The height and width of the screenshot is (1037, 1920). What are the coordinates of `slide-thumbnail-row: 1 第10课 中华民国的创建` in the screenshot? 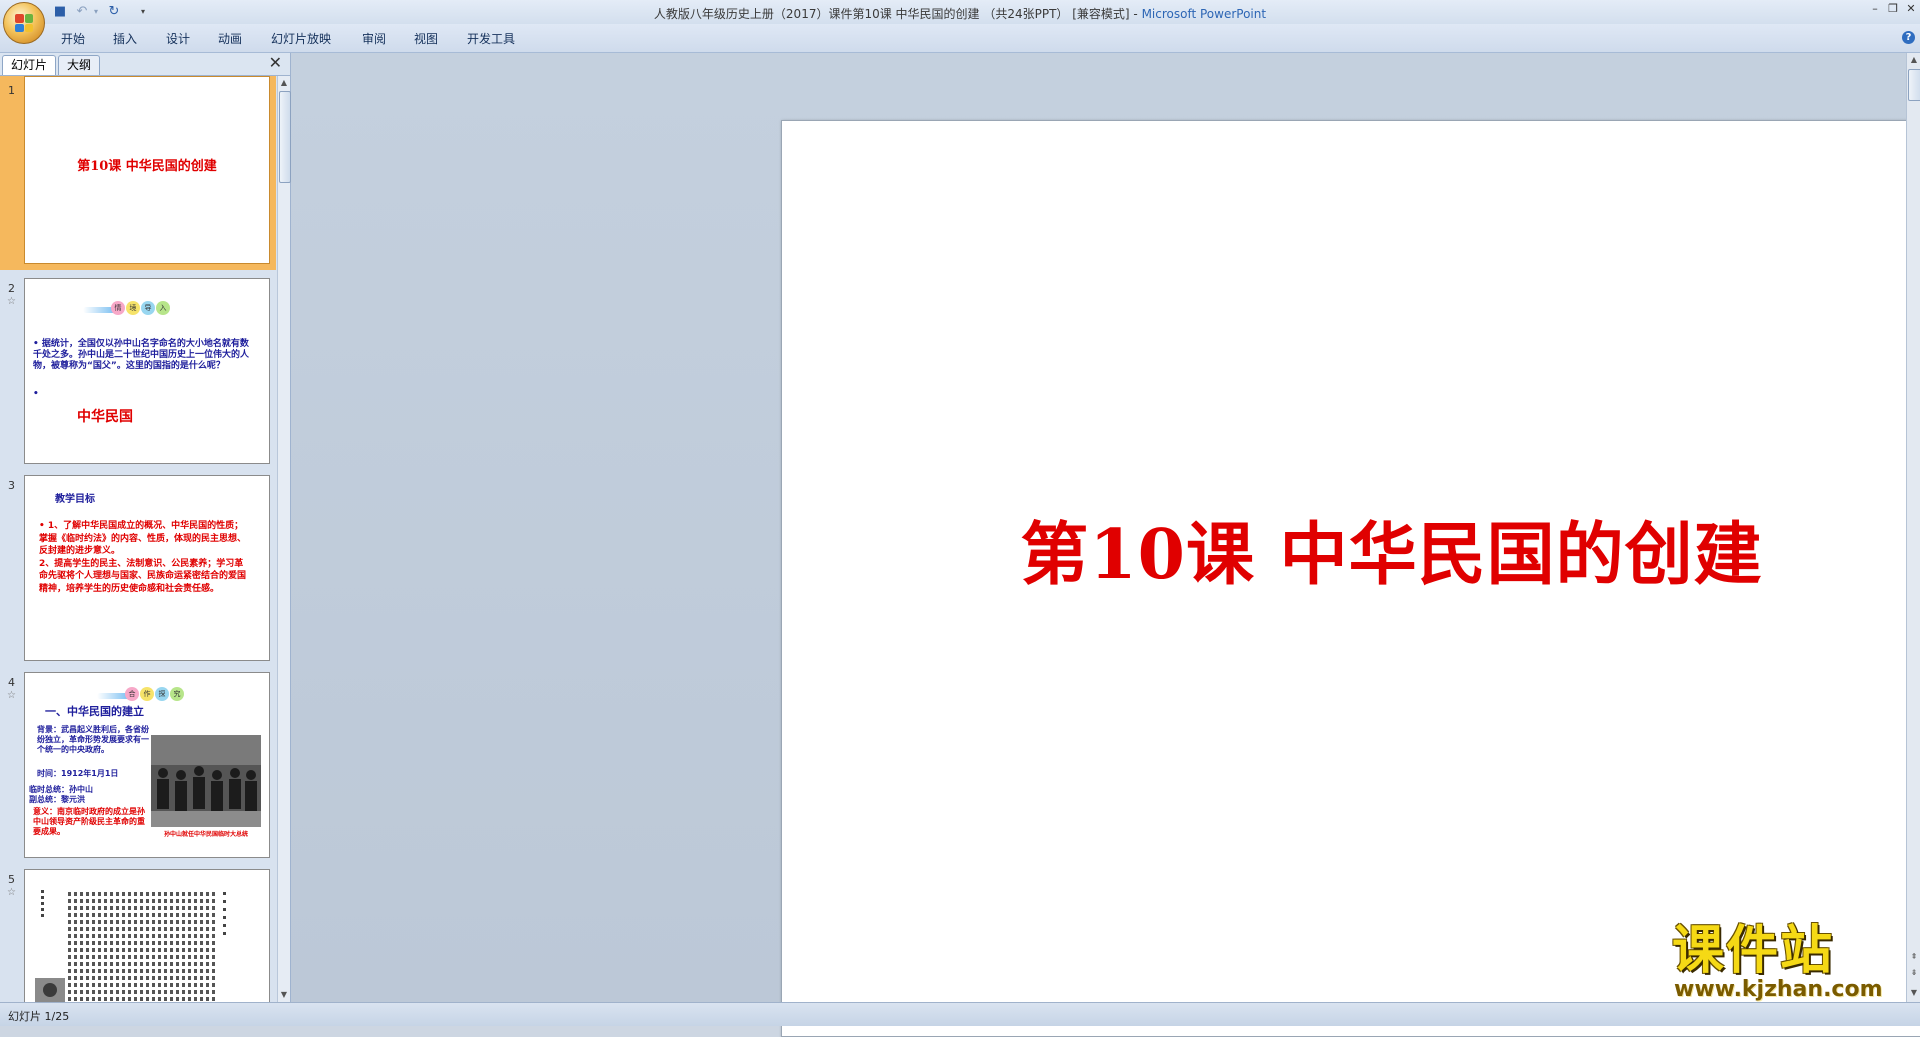 It's located at (138, 173).